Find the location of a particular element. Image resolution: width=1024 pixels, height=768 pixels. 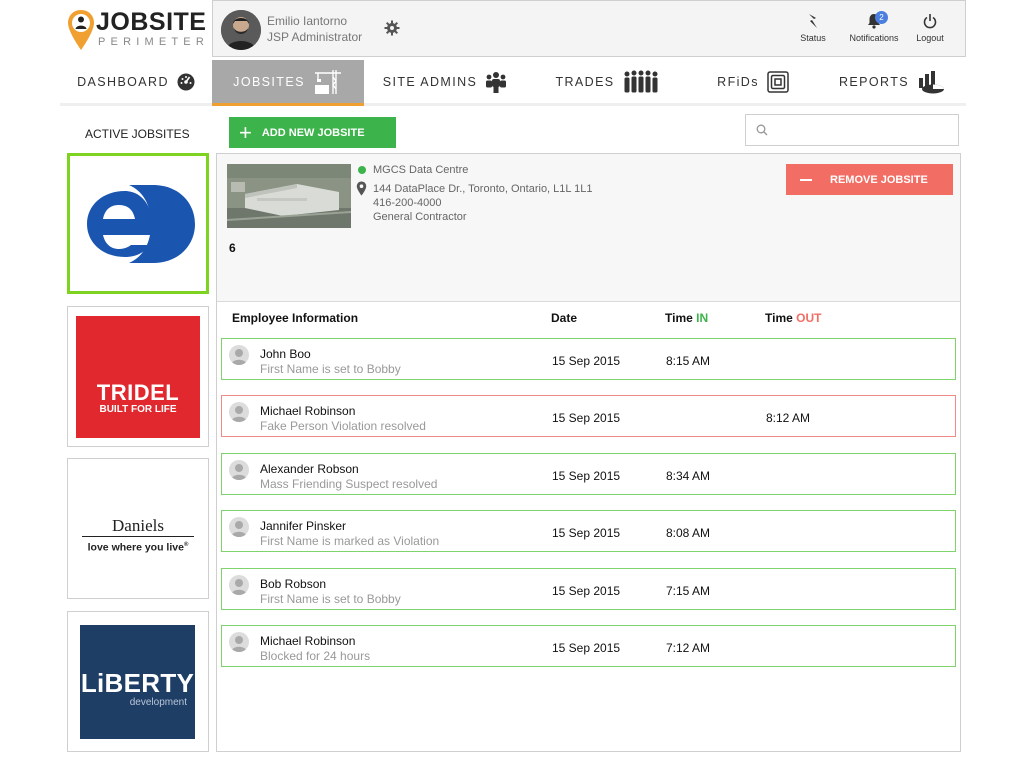

employee-note: Mass Friending Suspect resolved is located at coordinates (349, 484).